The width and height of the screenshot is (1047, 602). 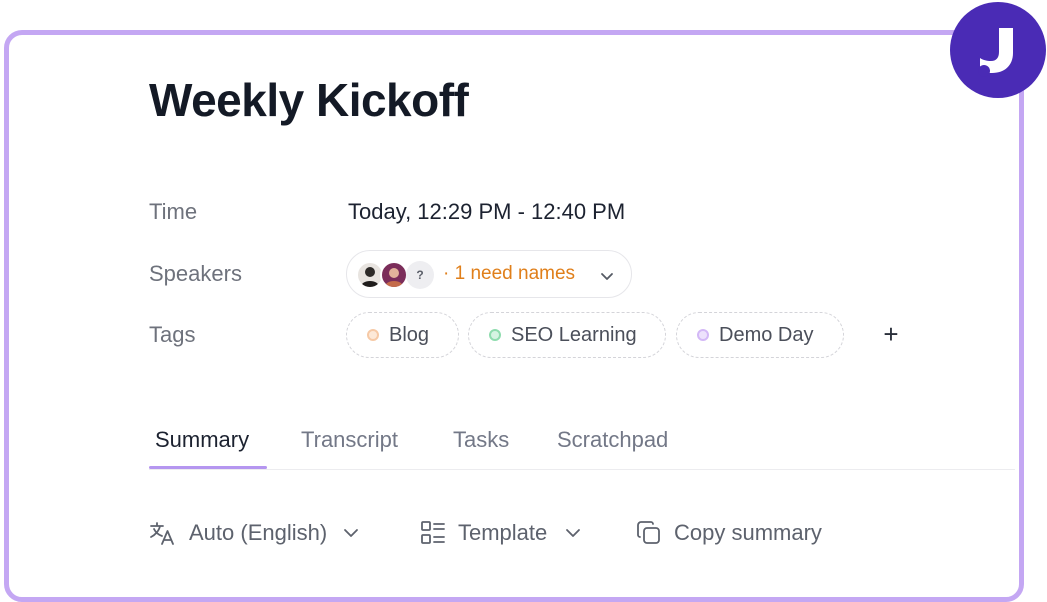 What do you see at coordinates (509, 273) in the screenshot?
I see `need-names-text: · 1 need names` at bounding box center [509, 273].